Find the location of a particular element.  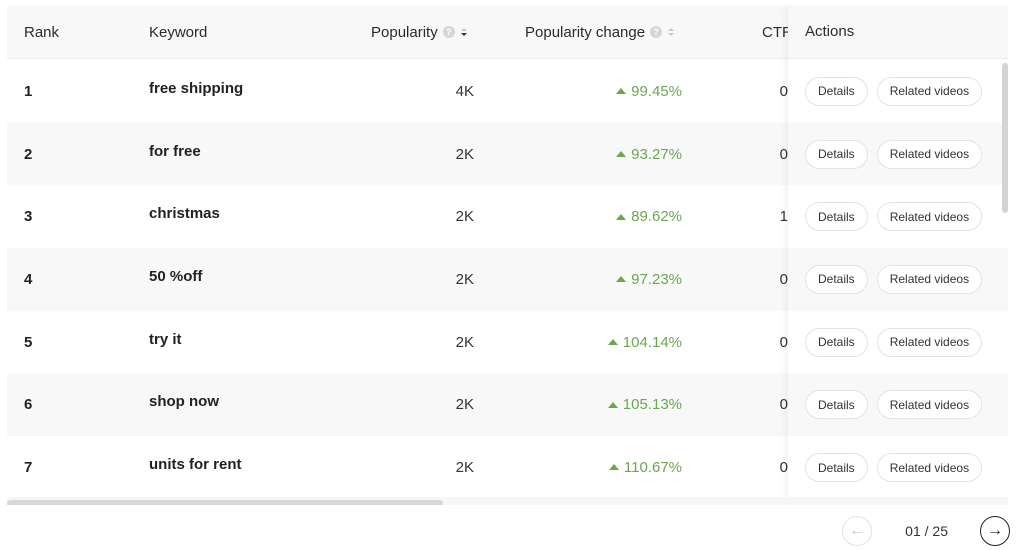

rank-cell: 6 is located at coordinates (28, 405).